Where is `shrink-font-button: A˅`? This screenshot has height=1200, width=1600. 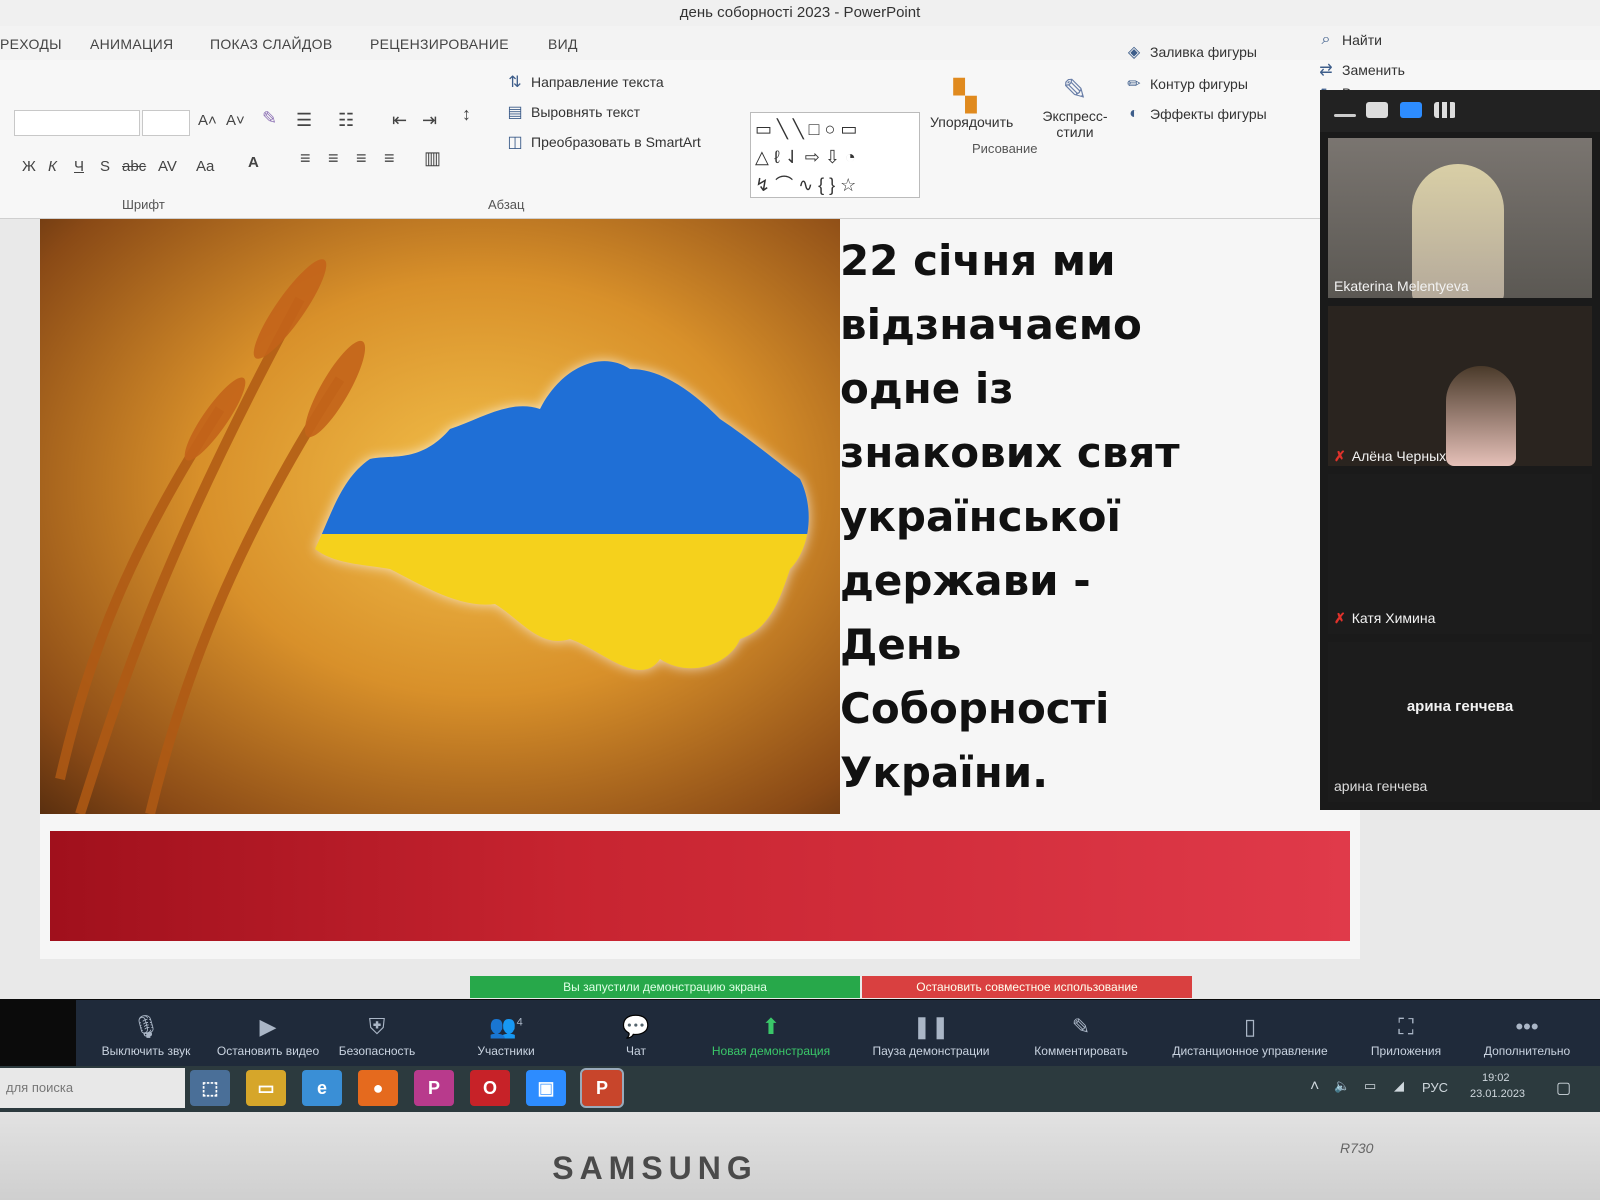 shrink-font-button: A˅ is located at coordinates (235, 120).